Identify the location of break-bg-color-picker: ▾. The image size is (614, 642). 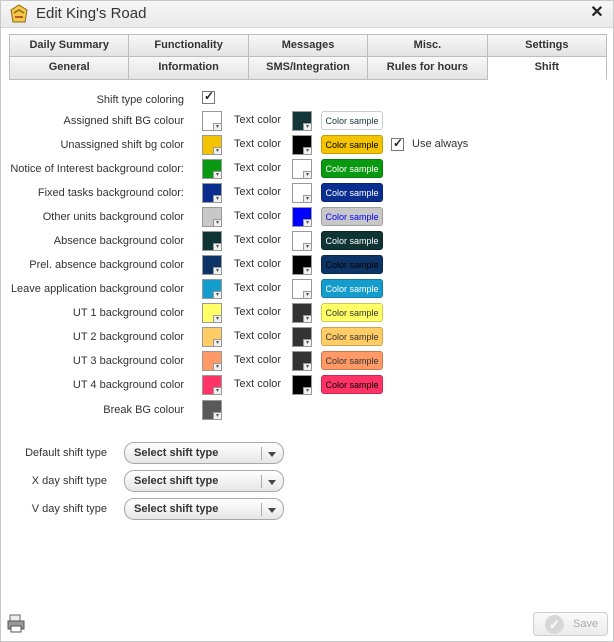
(212, 410).